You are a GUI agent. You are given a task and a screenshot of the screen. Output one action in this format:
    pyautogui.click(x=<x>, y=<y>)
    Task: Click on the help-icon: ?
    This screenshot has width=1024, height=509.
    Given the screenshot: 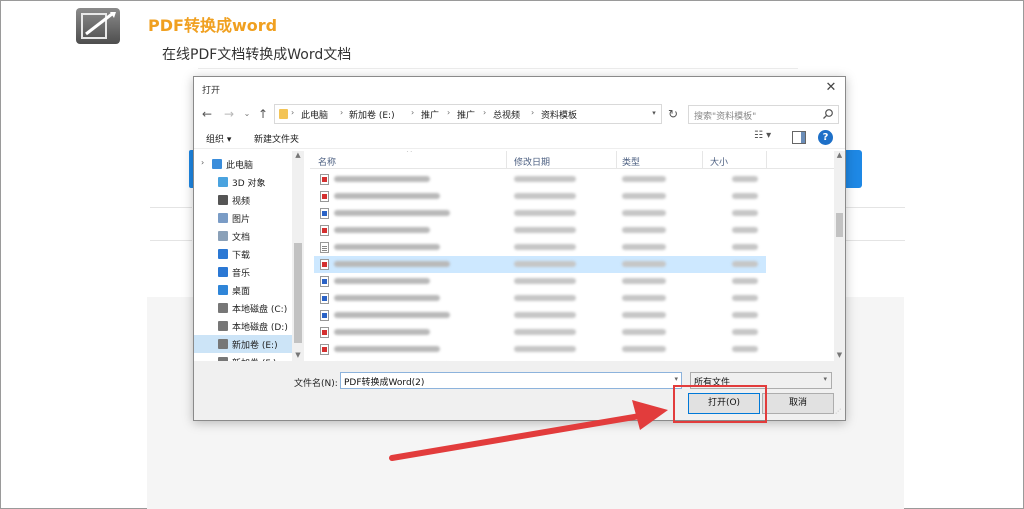 What is the action you would take?
    pyautogui.click(x=825, y=137)
    